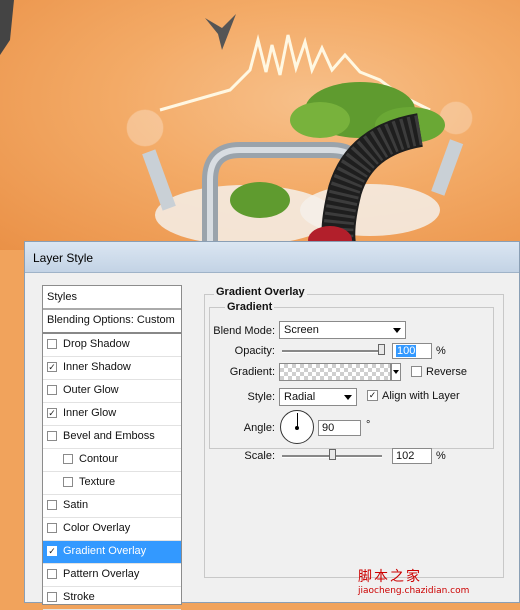  I want to click on style-item-contour: Contour, so click(112, 460).